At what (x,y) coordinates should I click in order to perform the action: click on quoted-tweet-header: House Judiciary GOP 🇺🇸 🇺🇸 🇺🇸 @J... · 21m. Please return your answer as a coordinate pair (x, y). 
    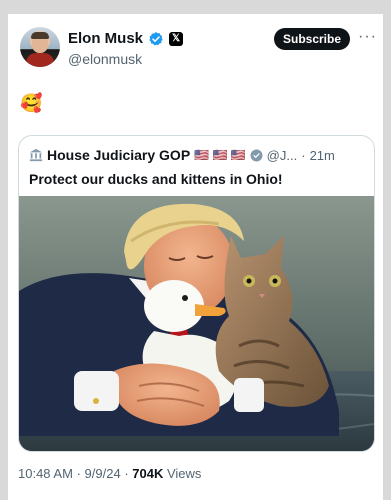
    Looking at the image, I should click on (182, 155).